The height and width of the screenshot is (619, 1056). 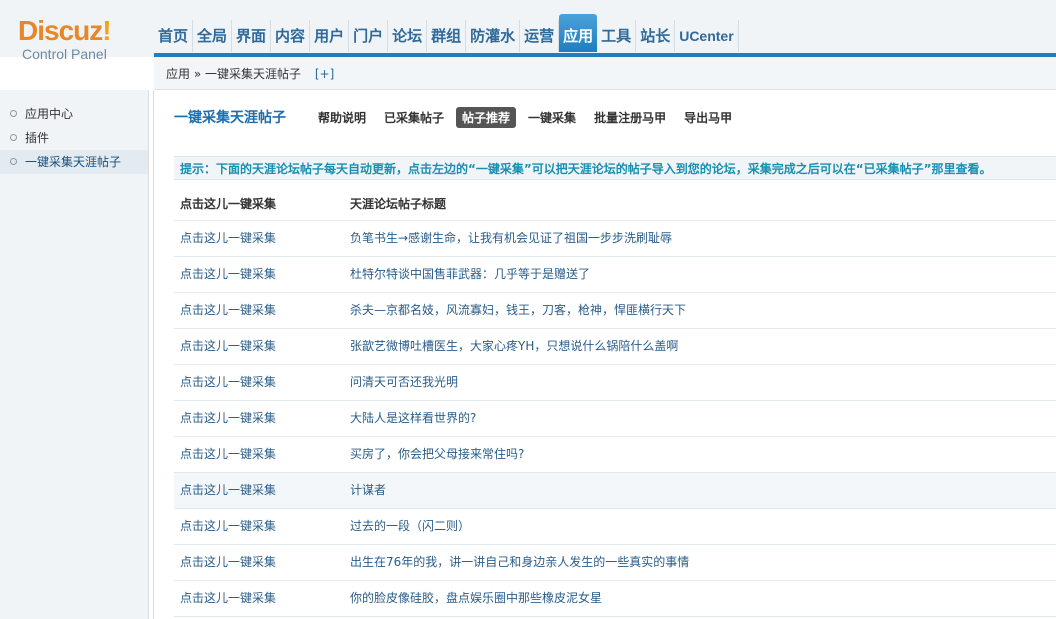 I want to click on nav-item-3: 内容, so click(x=291, y=36).